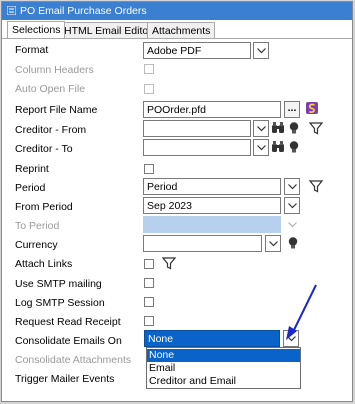 The height and width of the screenshot is (404, 355). I want to click on currency-dropdown-button, so click(273, 243).